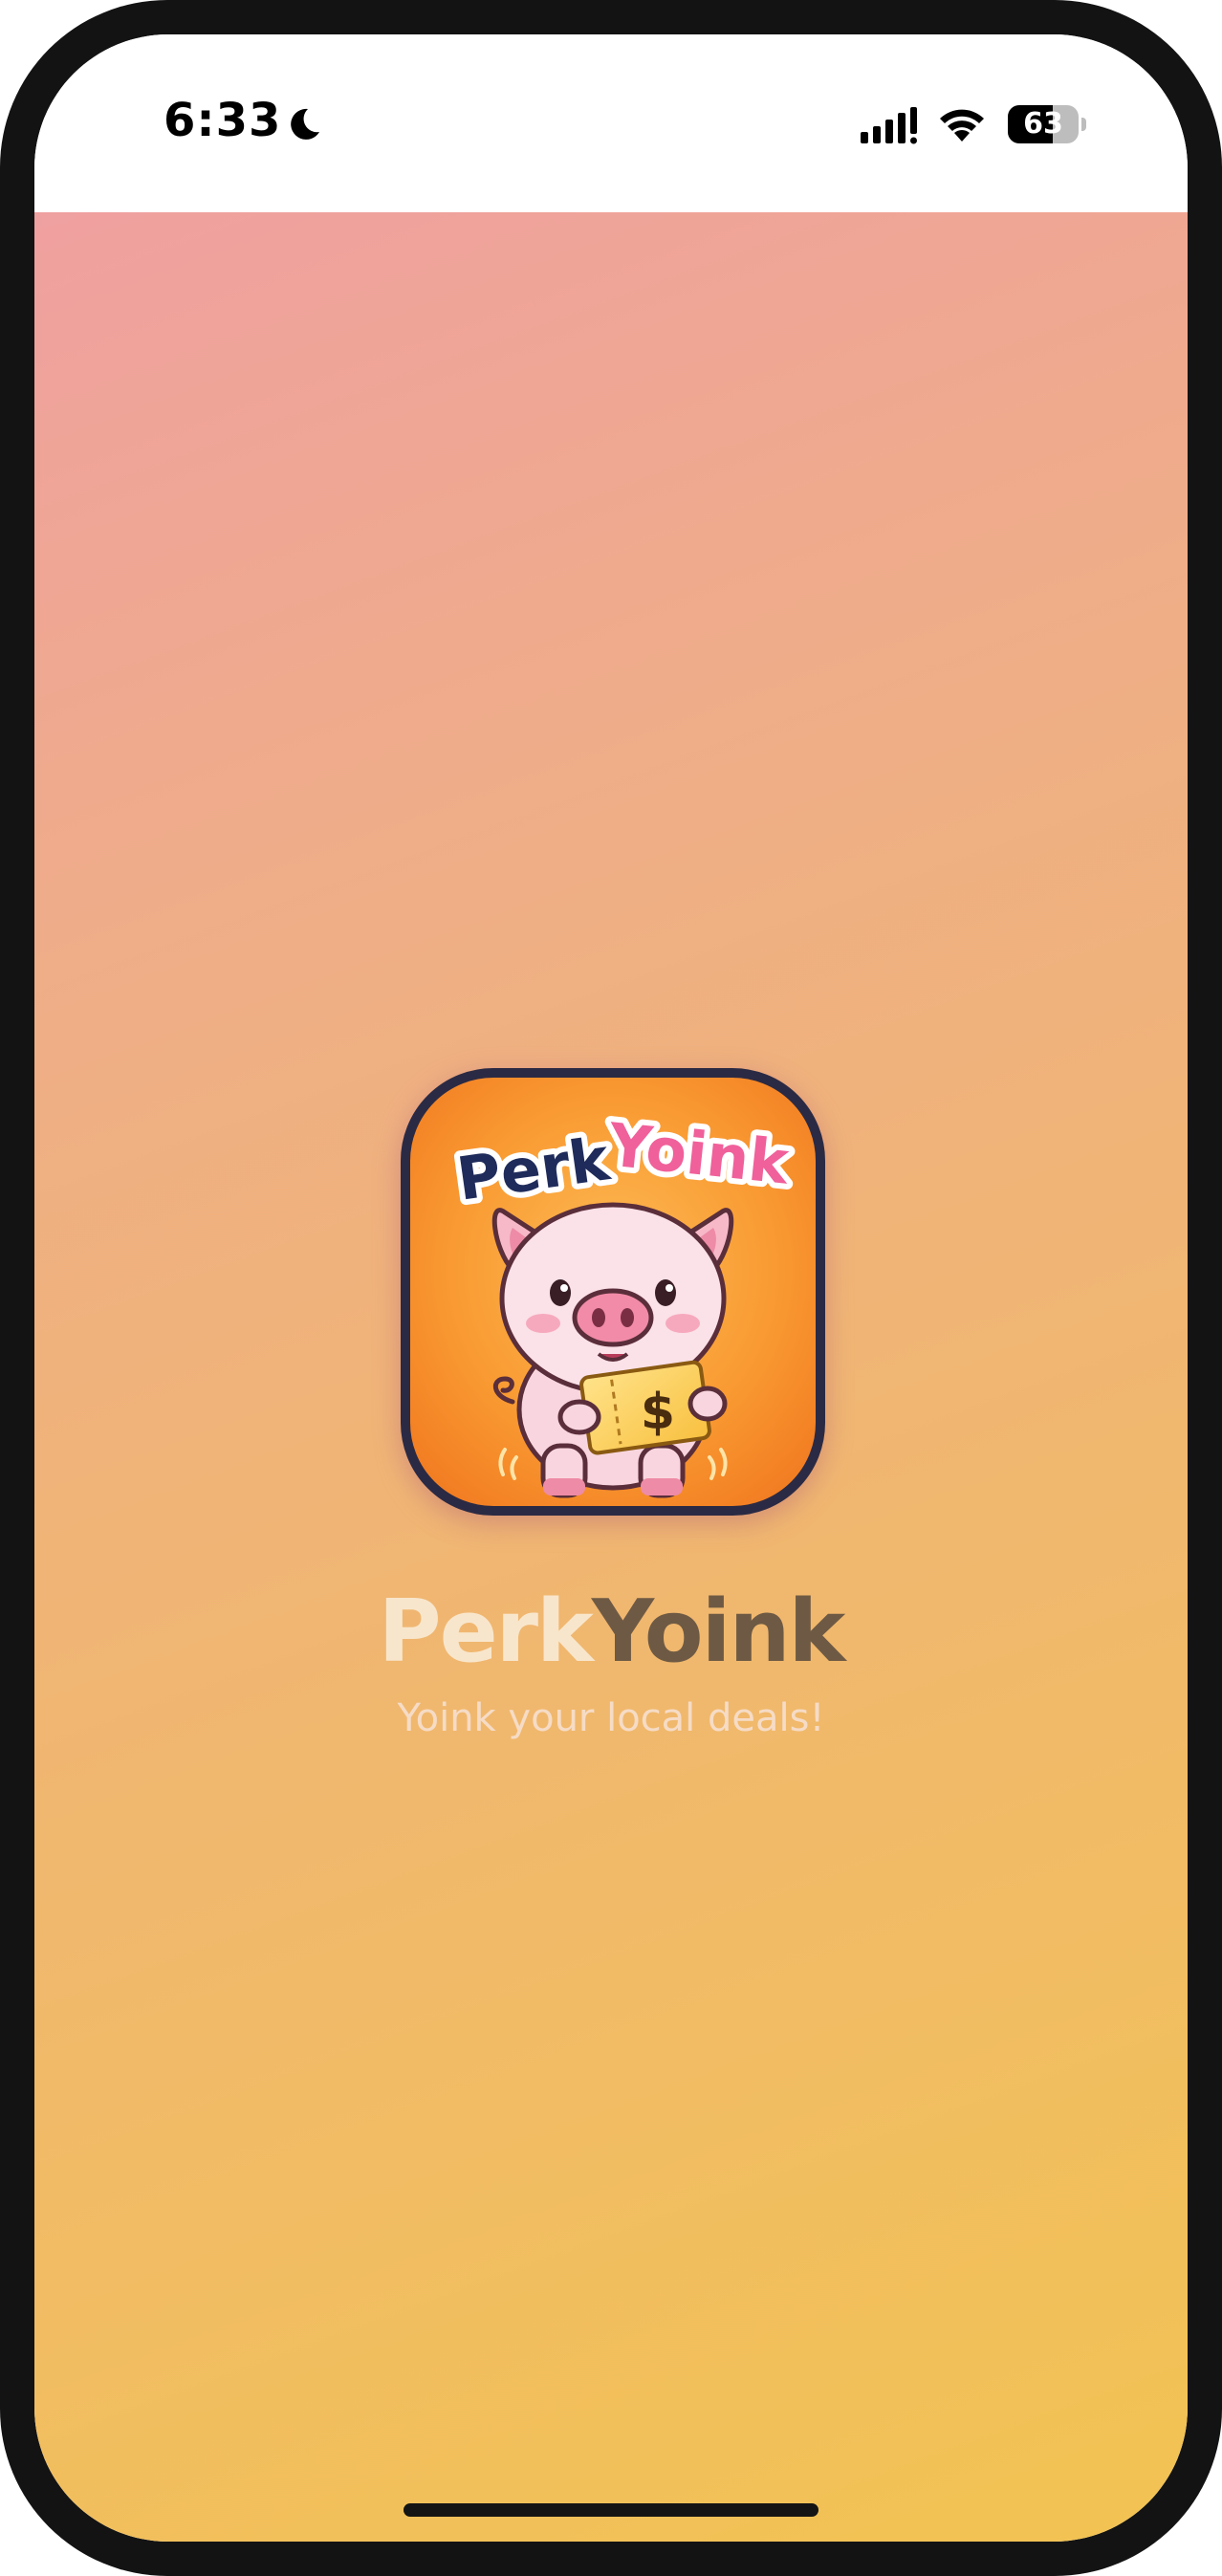  Describe the element at coordinates (486, 1632) in the screenshot. I see `app-name-perk: Perk` at that location.